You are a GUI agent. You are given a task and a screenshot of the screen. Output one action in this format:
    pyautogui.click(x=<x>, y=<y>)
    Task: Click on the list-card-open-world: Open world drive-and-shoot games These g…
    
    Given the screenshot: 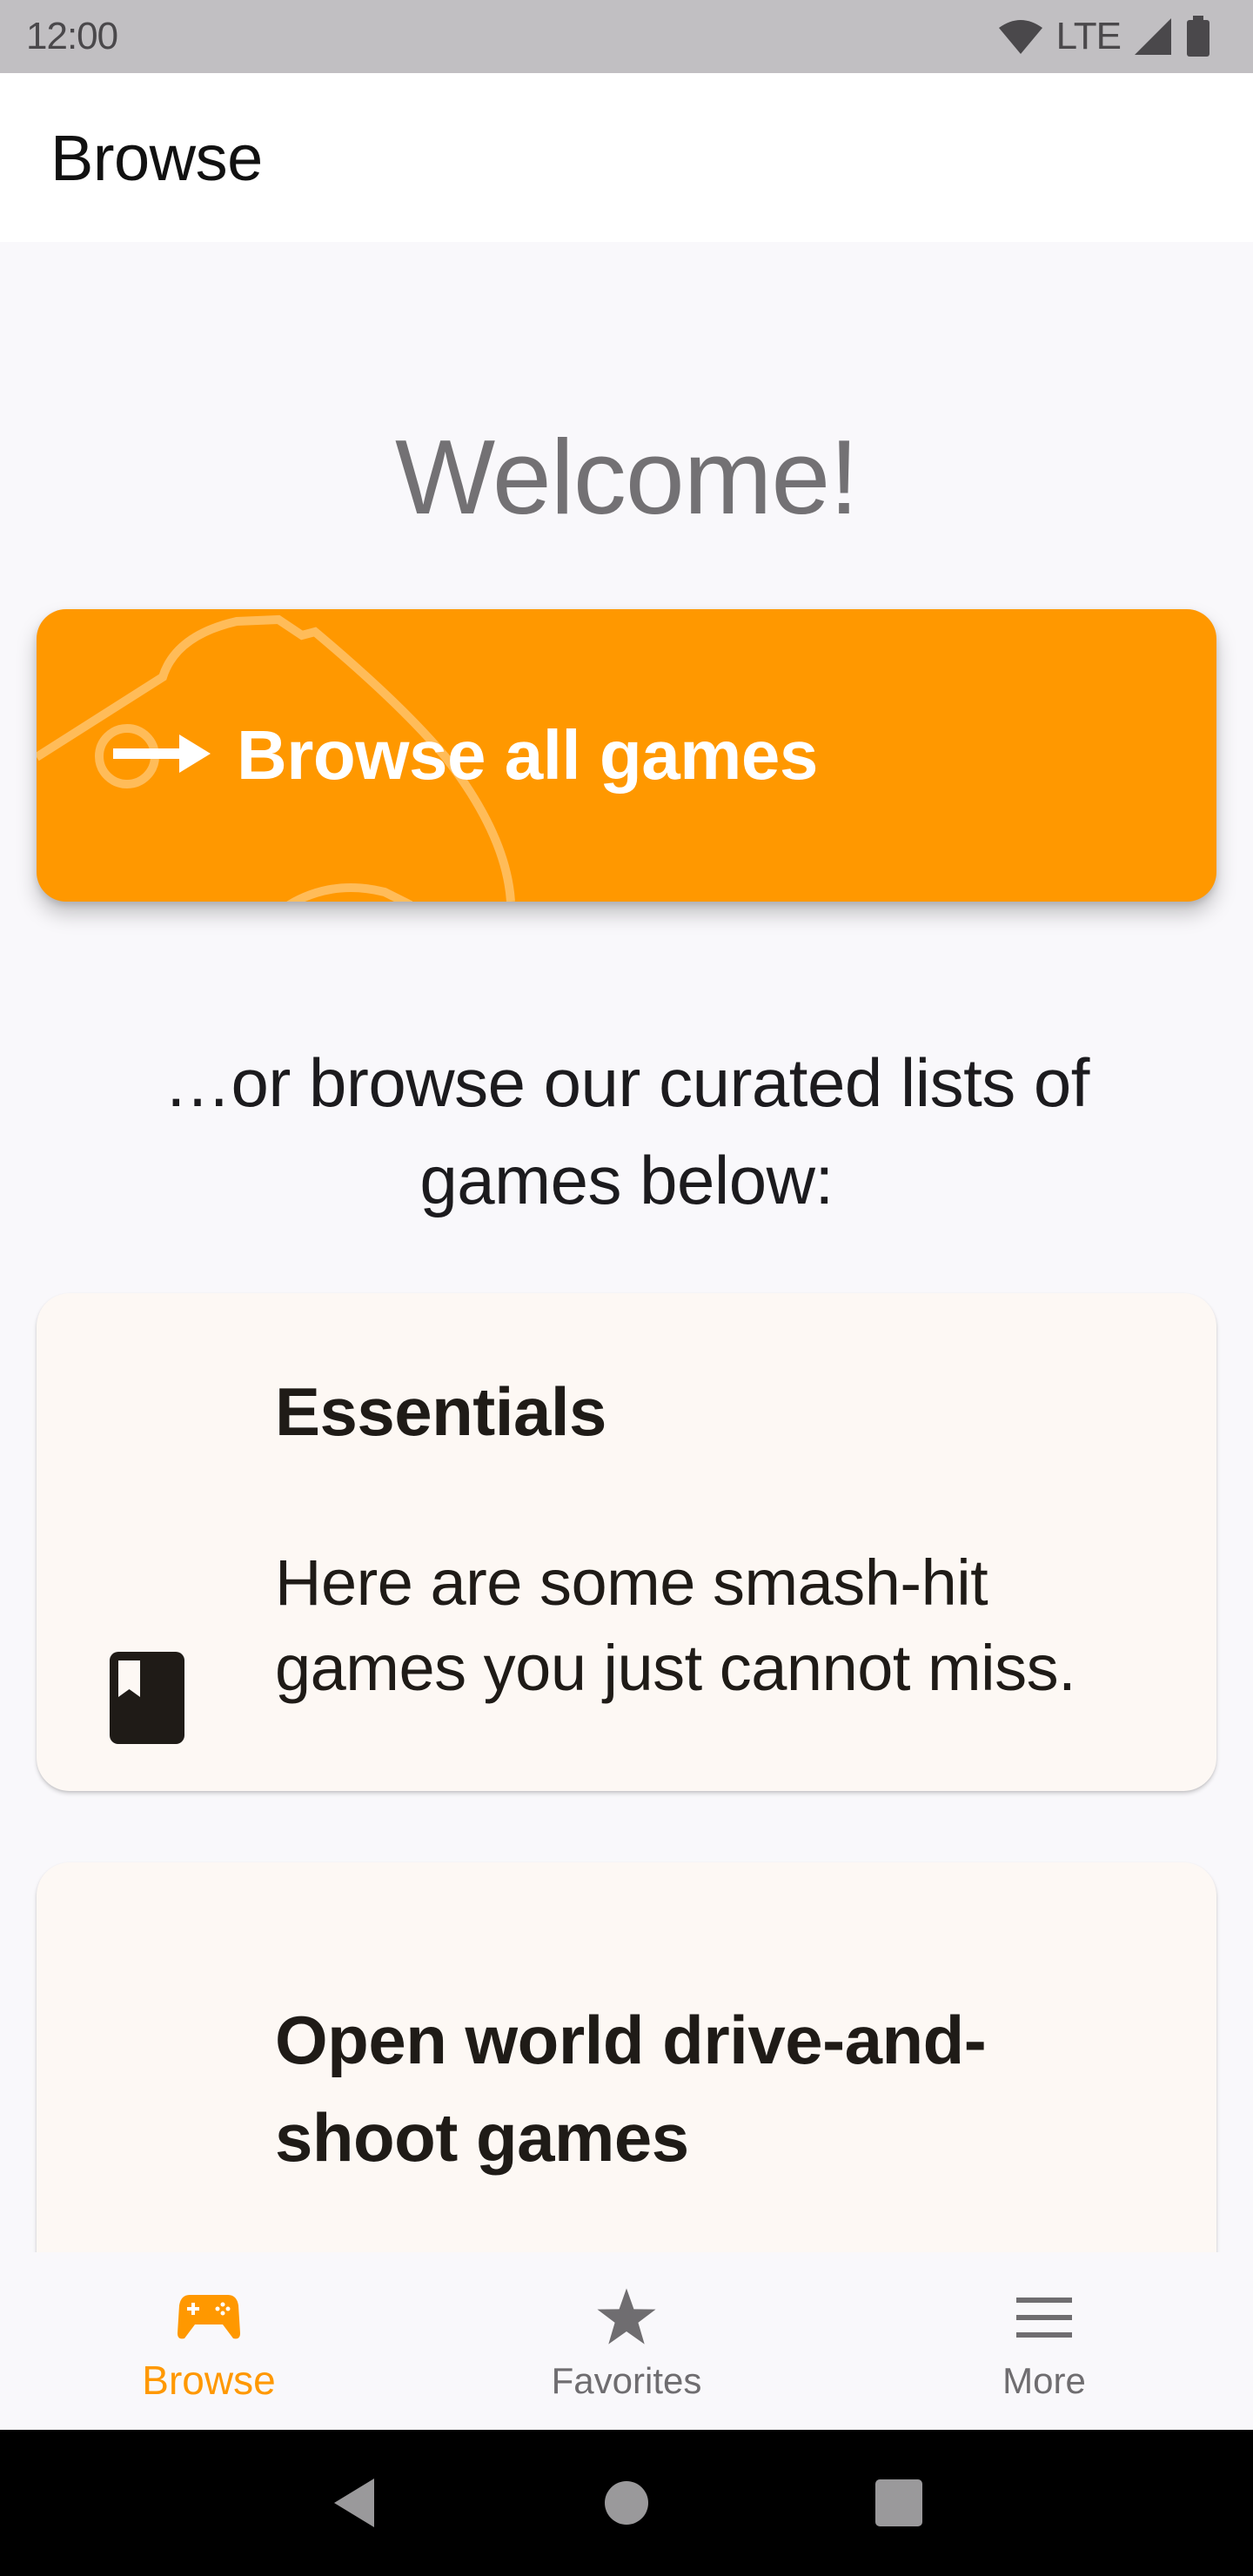 What is the action you would take?
    pyautogui.click(x=626, y=2057)
    